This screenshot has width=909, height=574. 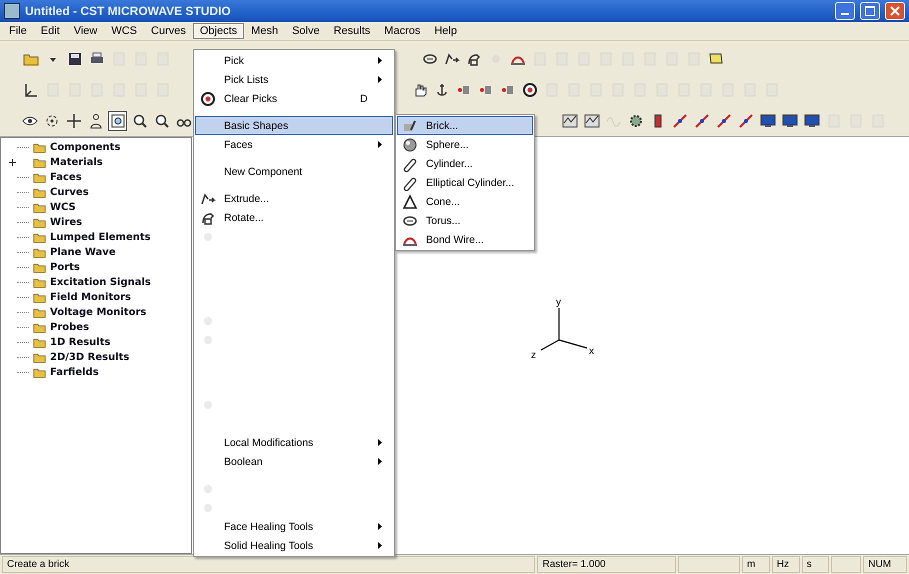 I want to click on tree-item: WCS, so click(x=63, y=207).